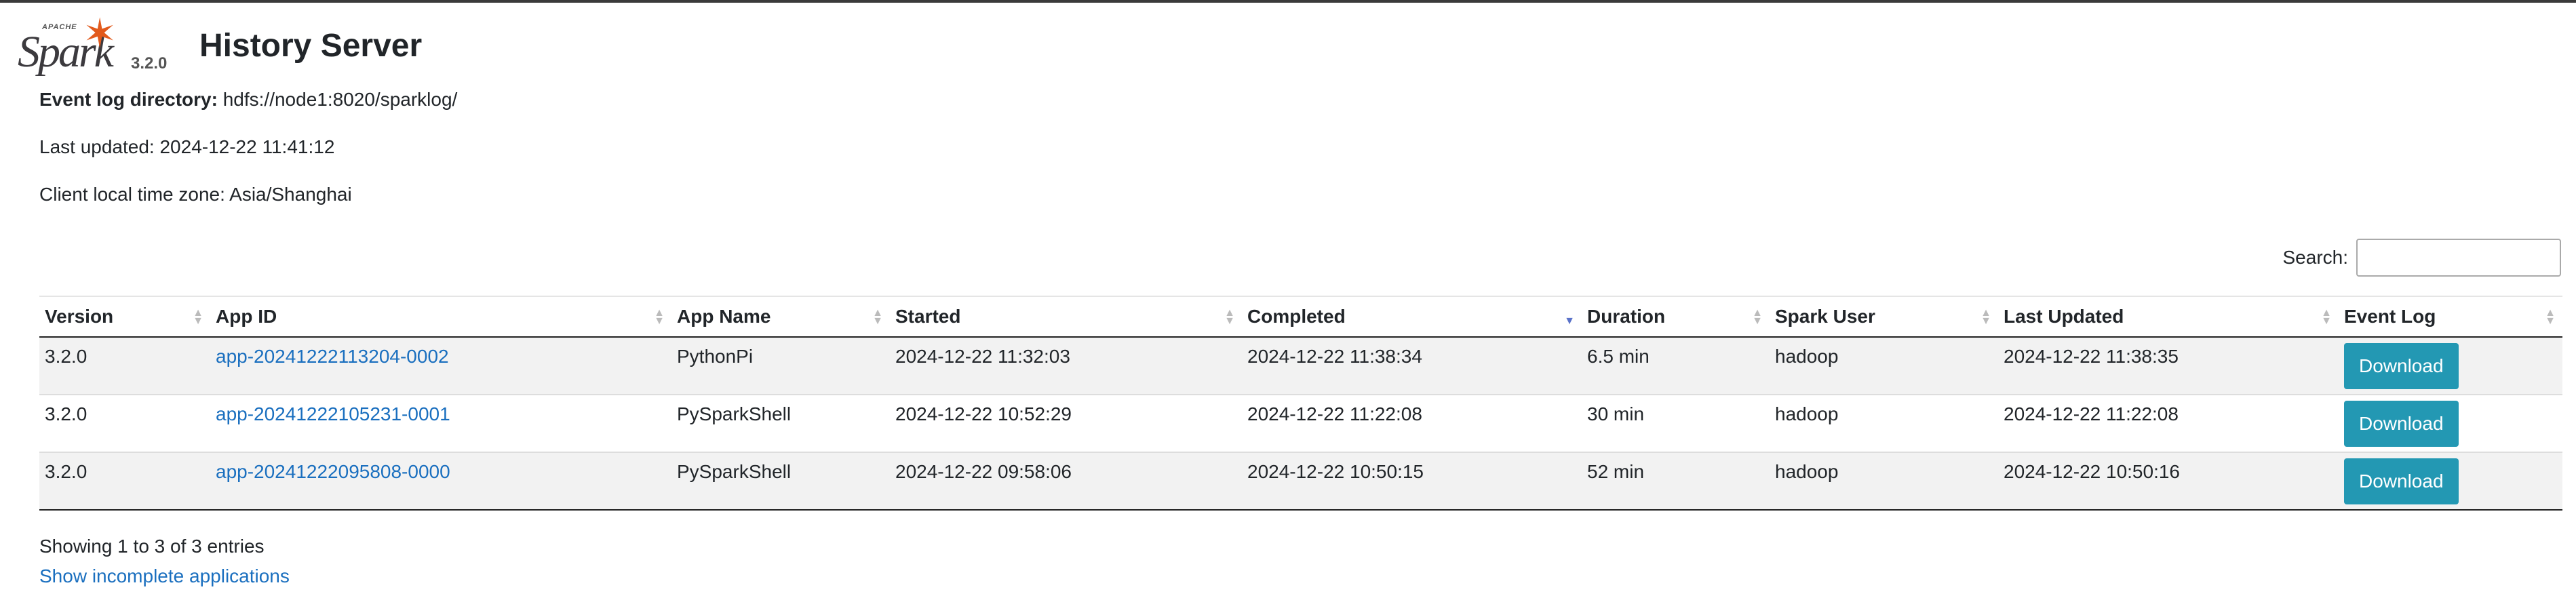  I want to click on spark-version: 3.2.0, so click(149, 63).